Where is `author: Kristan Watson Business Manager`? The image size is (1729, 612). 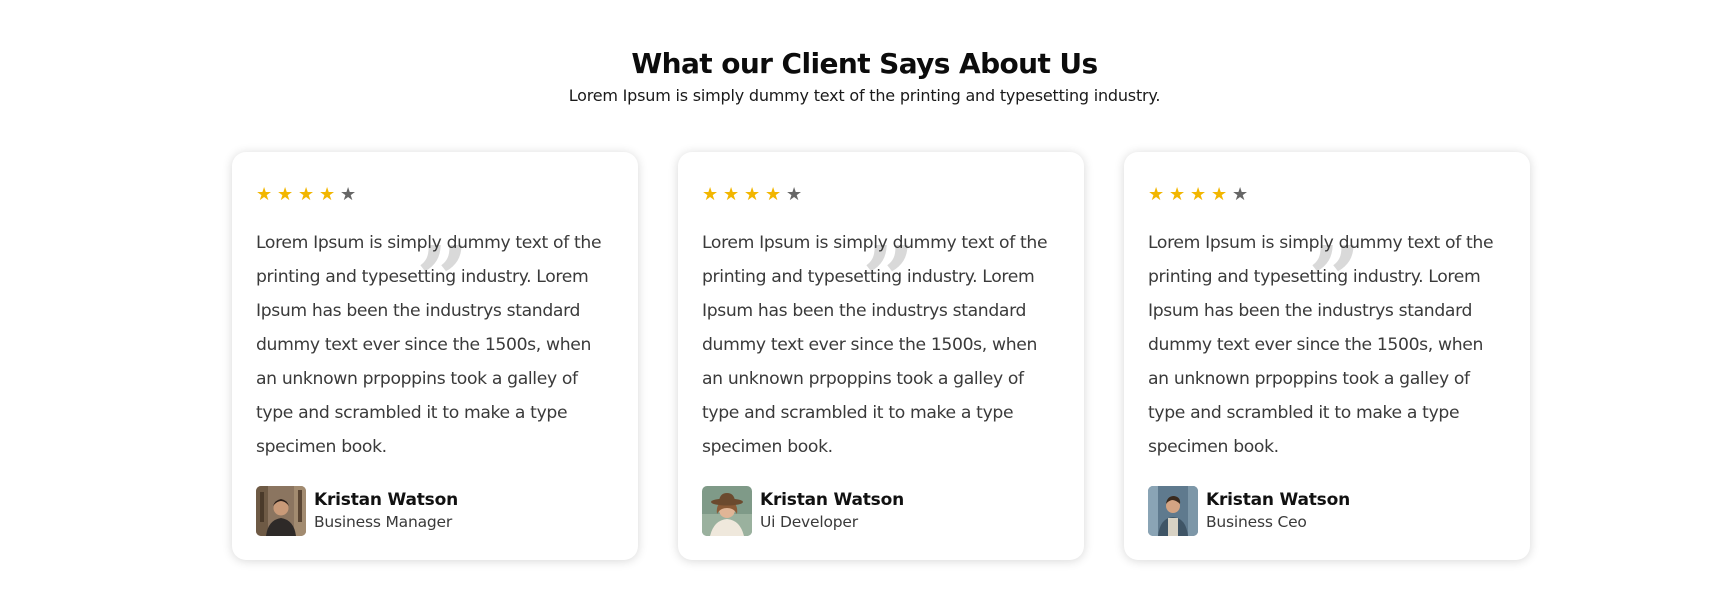
author: Kristan Watson Business Manager is located at coordinates (357, 511).